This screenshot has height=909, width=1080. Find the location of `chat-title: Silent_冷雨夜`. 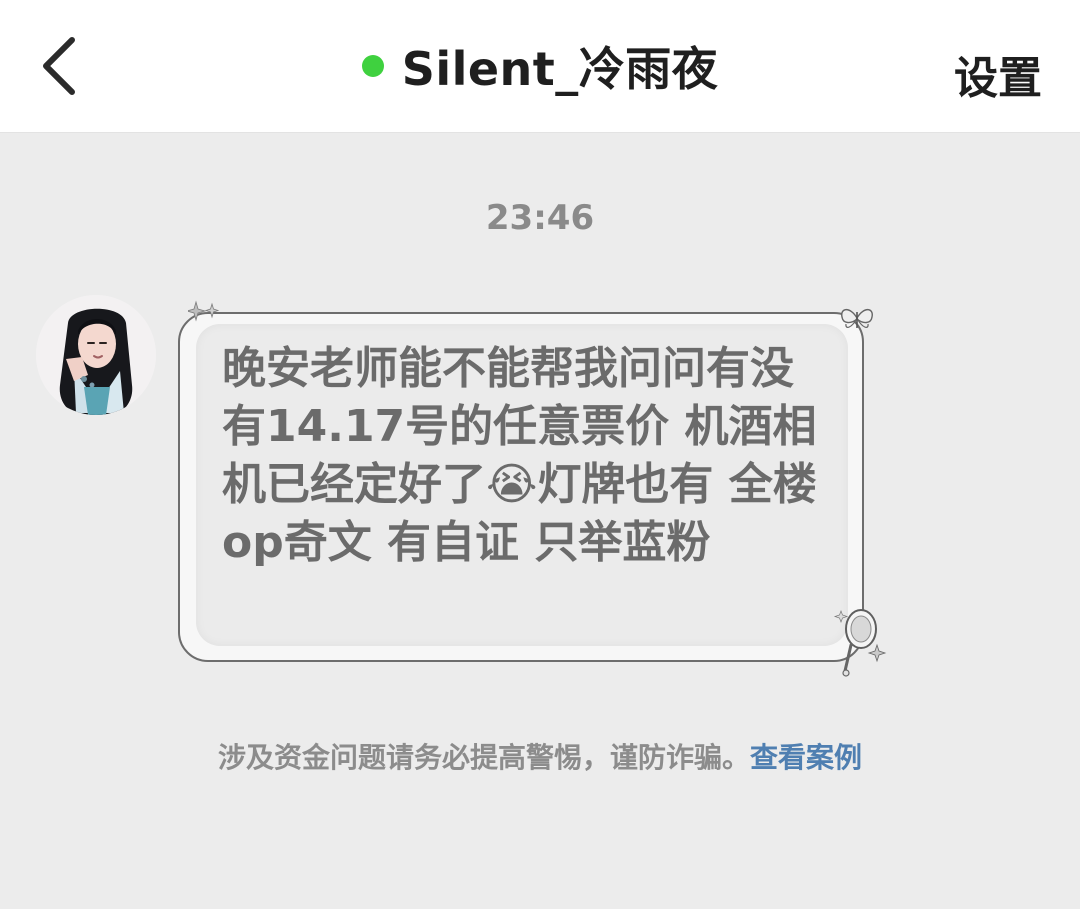

chat-title: Silent_冷雨夜 is located at coordinates (560, 69).